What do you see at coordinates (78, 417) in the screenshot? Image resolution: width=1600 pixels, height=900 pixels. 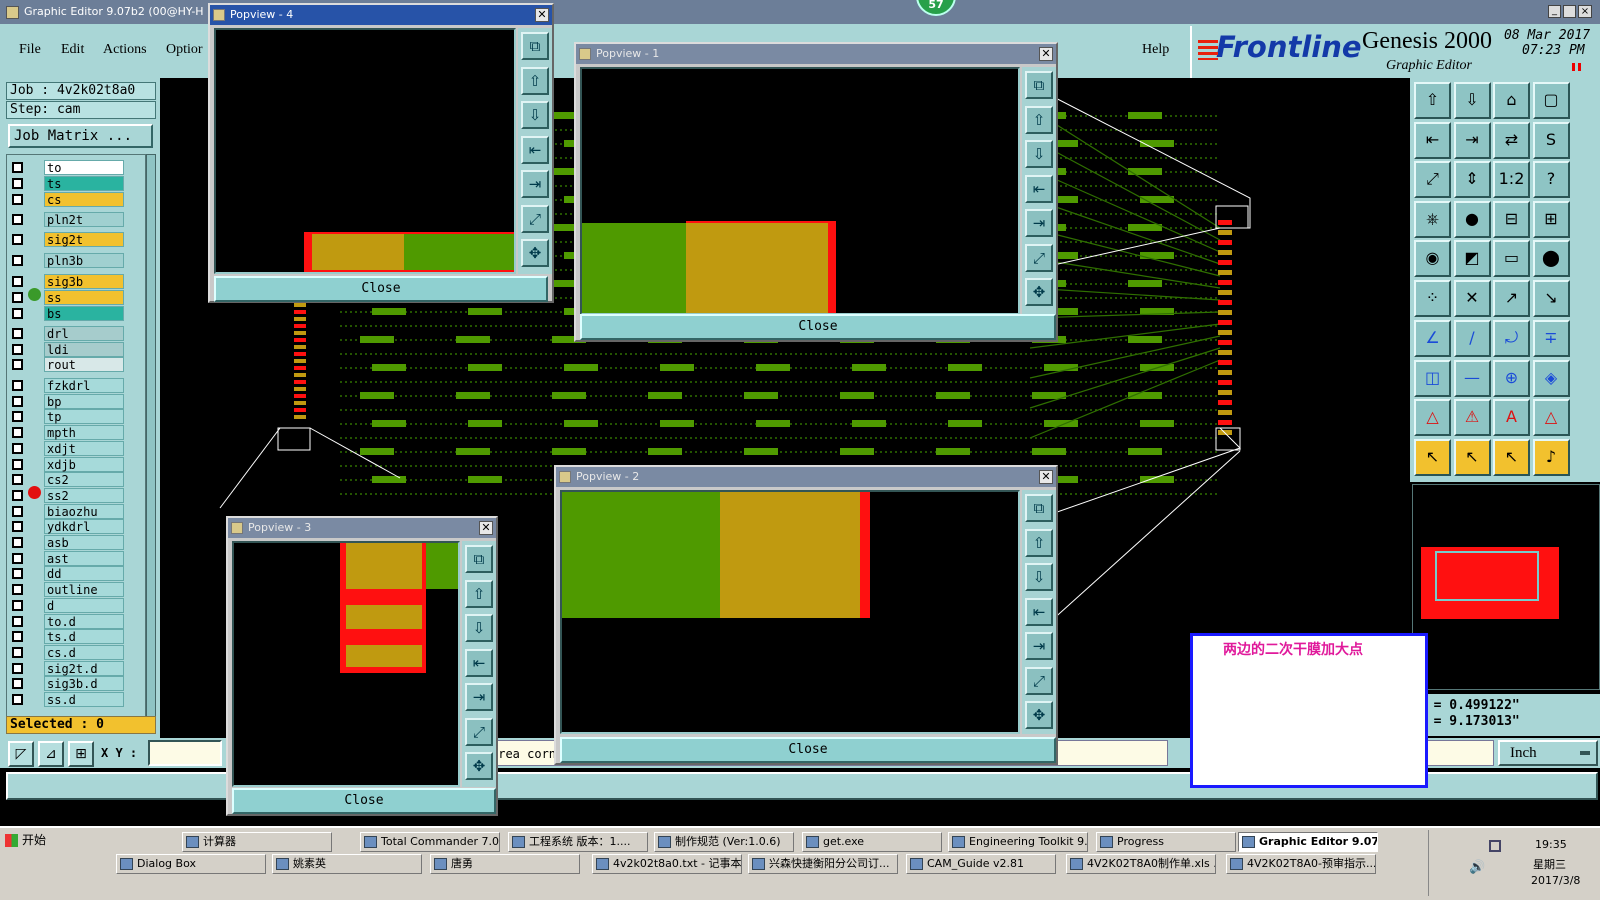 I see `layer-row: tp` at bounding box center [78, 417].